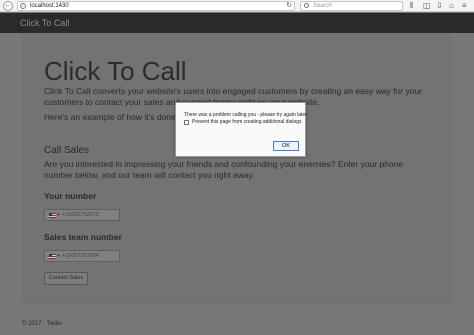  Describe the element at coordinates (83, 237) in the screenshot. I see `sales-number-label: Sales team number` at that location.